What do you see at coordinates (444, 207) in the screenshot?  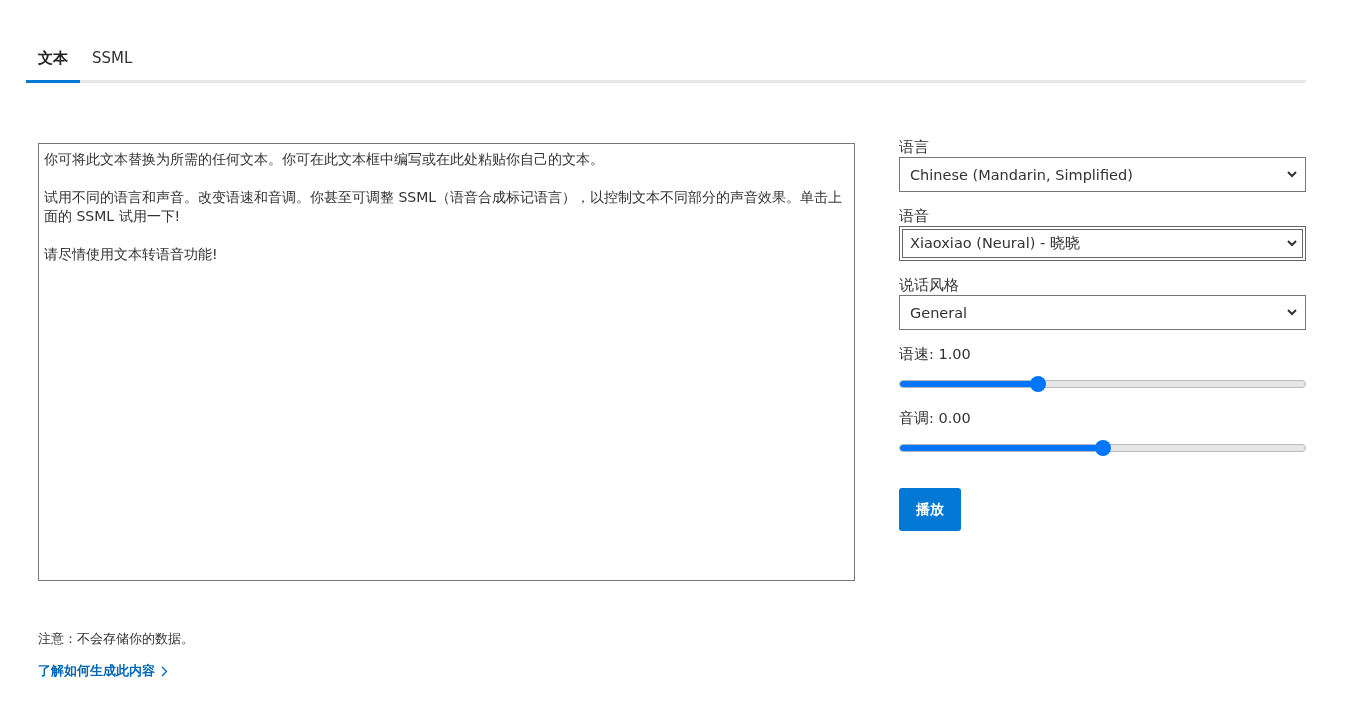 I see `text-paragraph: 试用不同的语言和声音。改变语速和音调。你甚至可调整 SSML（语音合成标记语言），以控制文本不同部分的声音效果。单击上面的 SSML 试用一下!` at bounding box center [444, 207].